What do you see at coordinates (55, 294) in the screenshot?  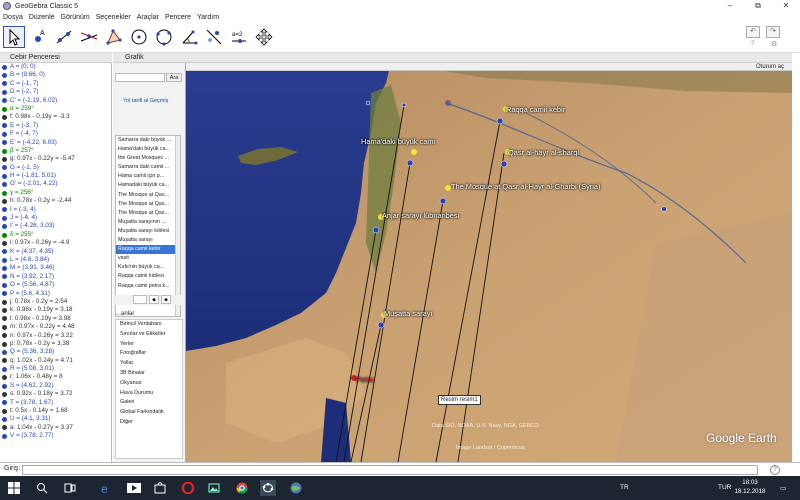 I see `algebra-item: P = (5.6, 4.31)` at bounding box center [55, 294].